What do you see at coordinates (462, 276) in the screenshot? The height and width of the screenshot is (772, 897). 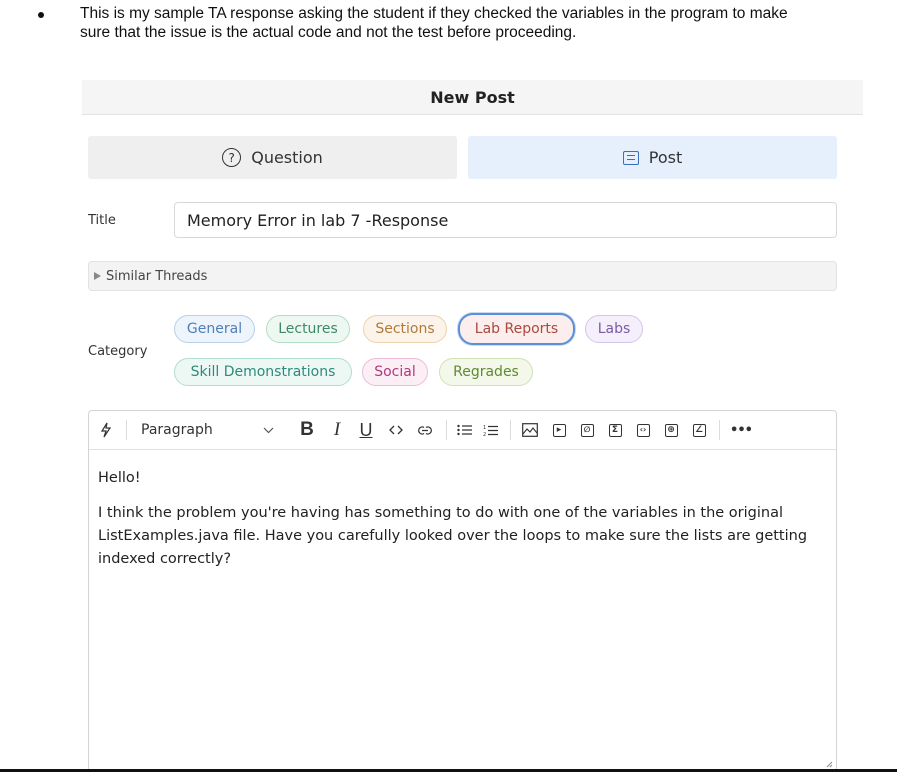 I see `similar-threads-toggle: Similar Threads` at bounding box center [462, 276].